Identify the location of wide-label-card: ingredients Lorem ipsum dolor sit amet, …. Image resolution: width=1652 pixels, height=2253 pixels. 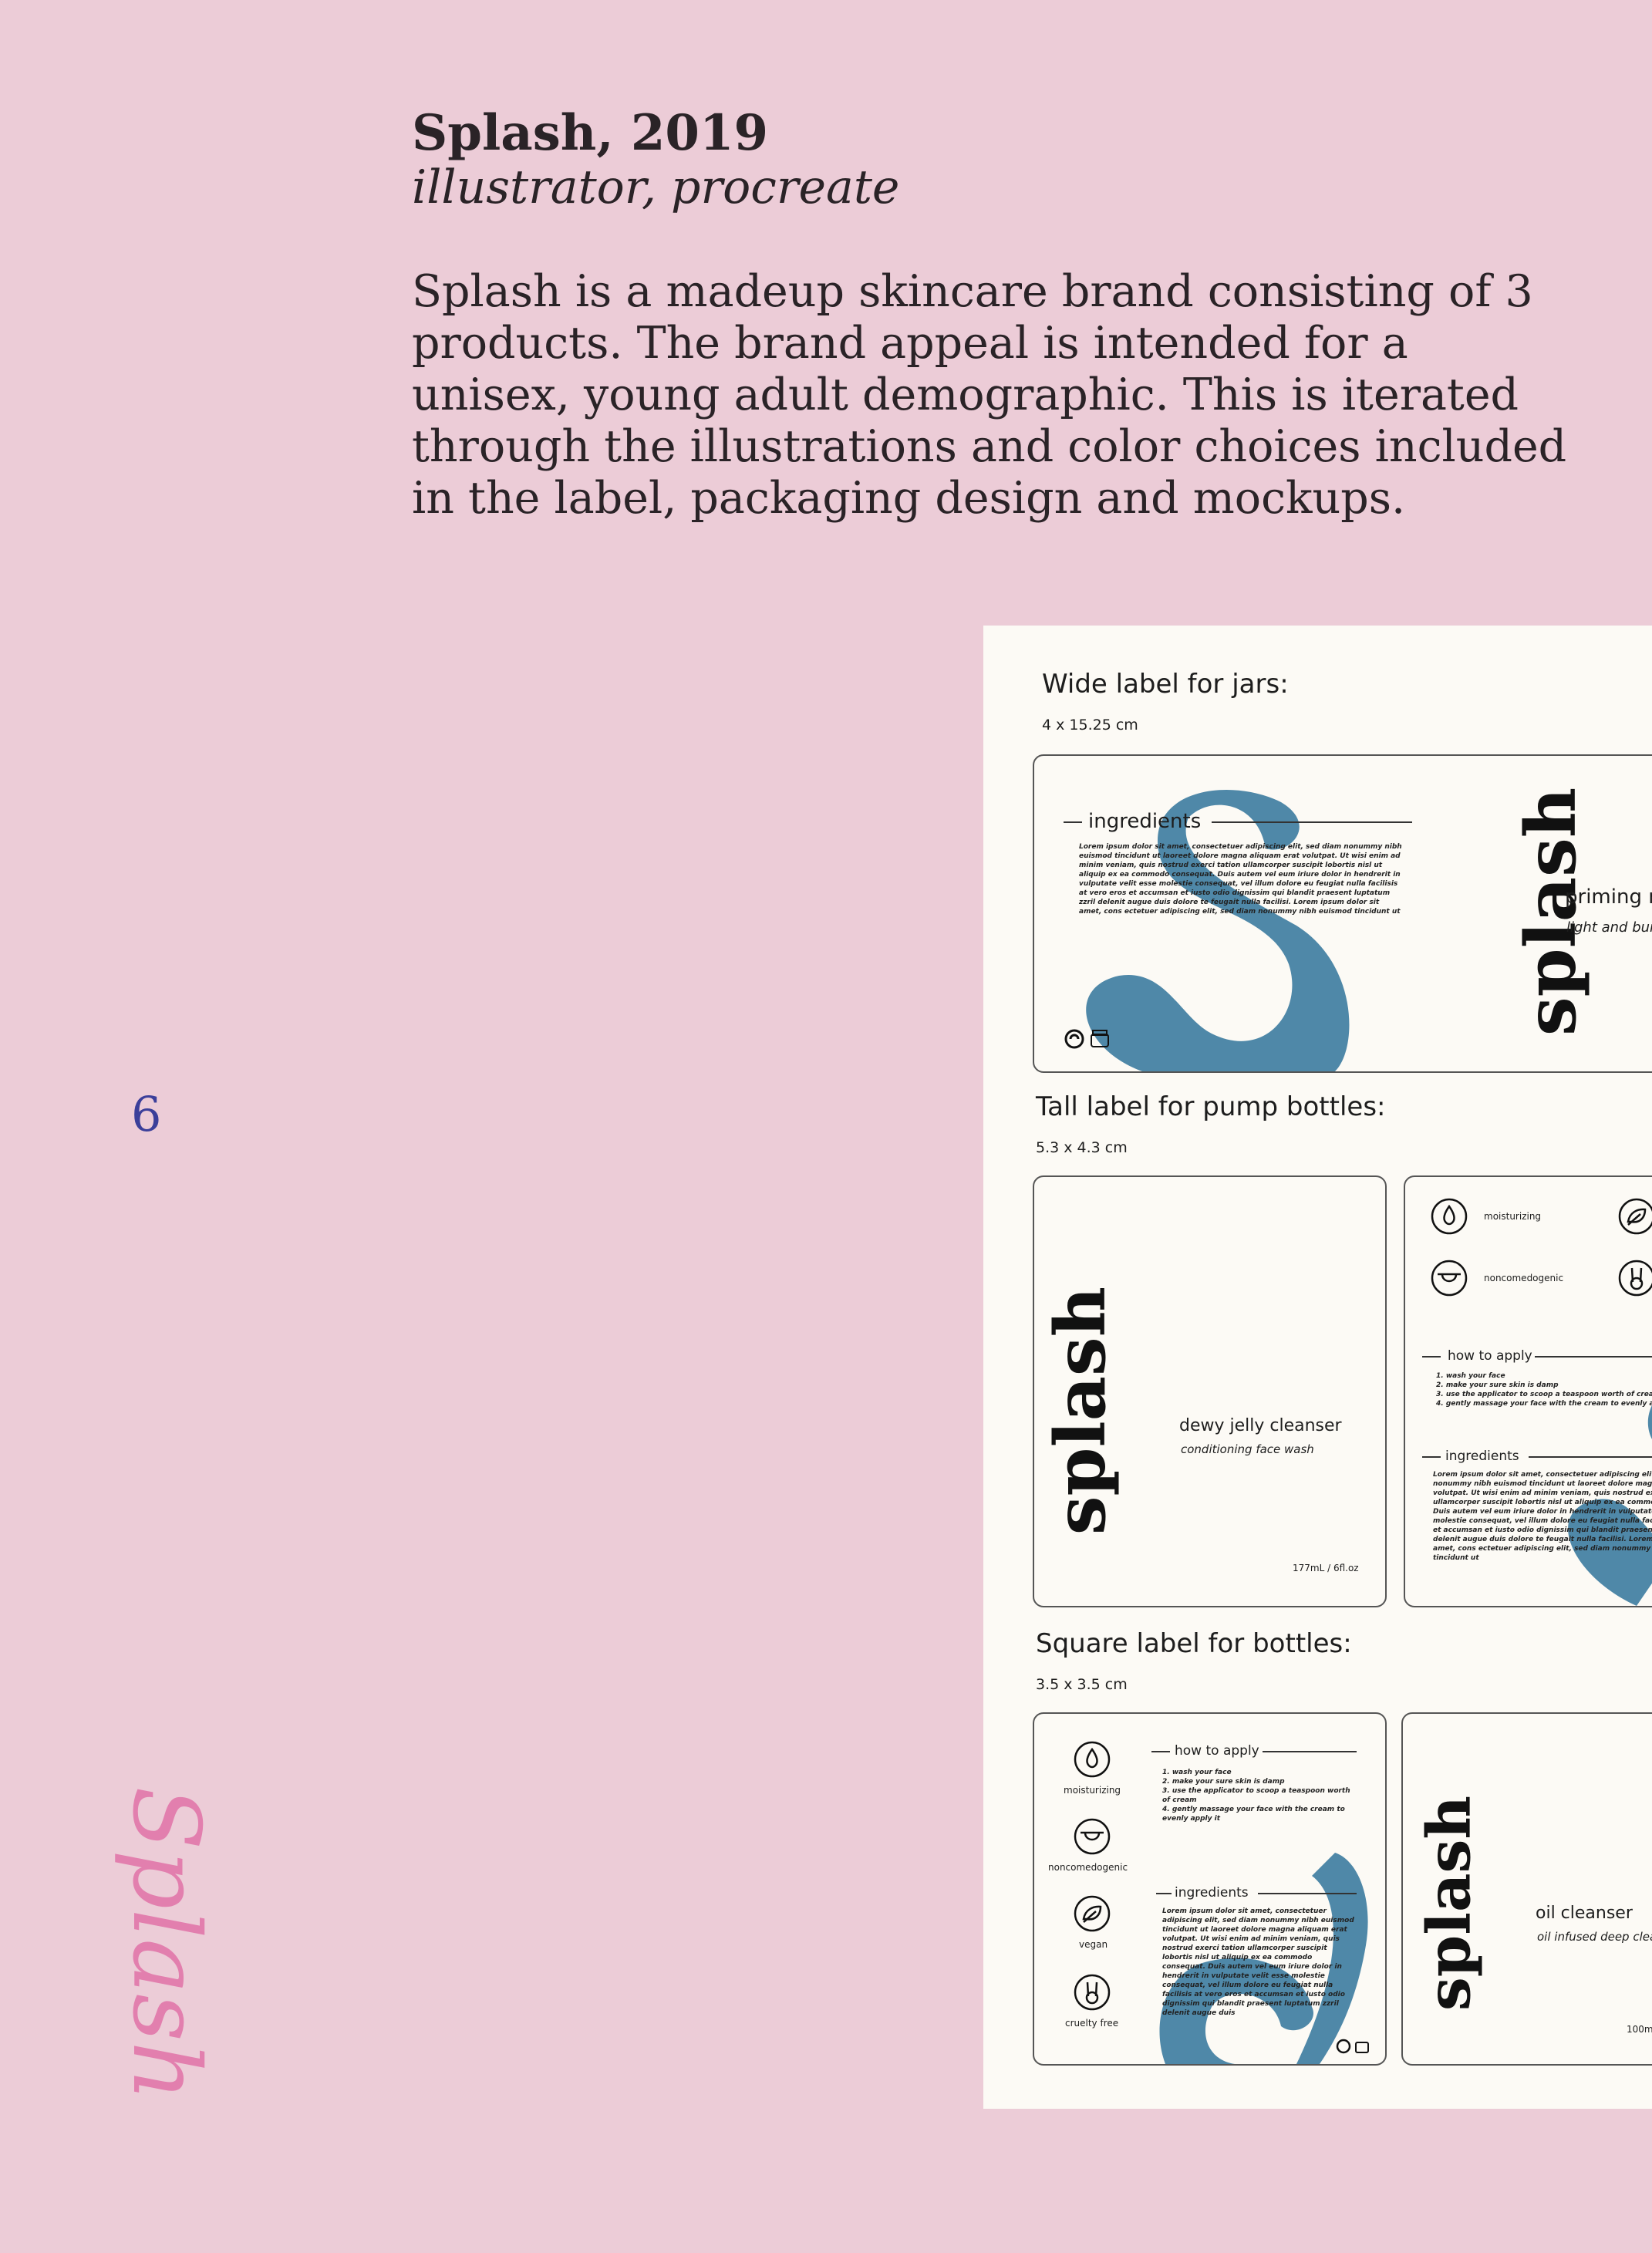
(1343, 913).